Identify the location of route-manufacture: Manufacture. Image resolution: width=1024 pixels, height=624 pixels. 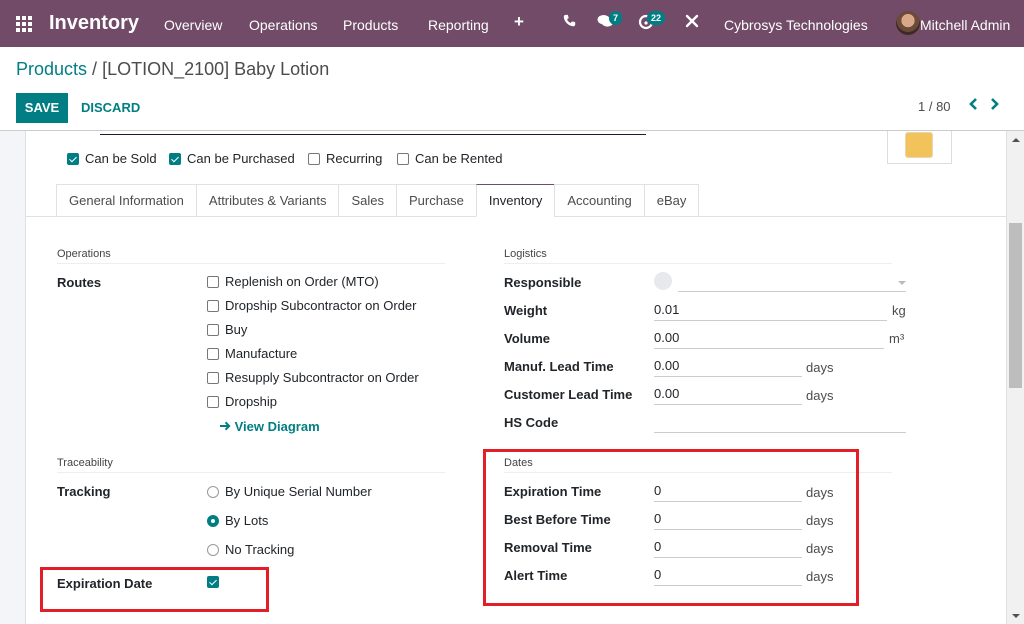
(252, 353).